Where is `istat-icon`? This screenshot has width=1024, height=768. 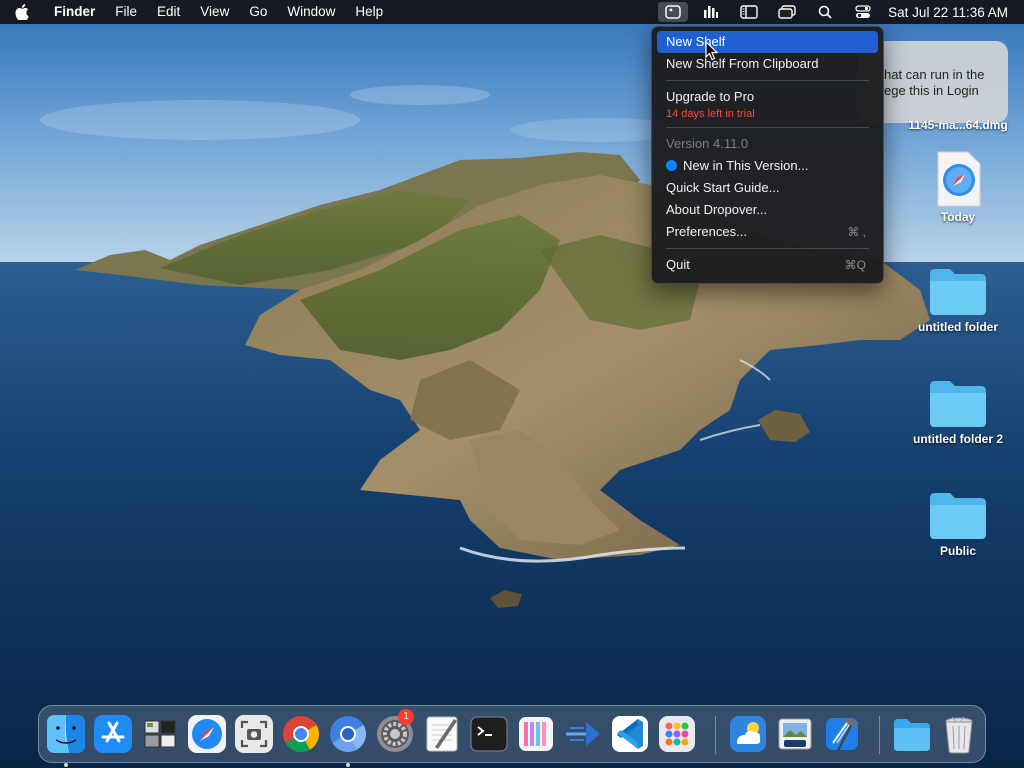
istat-icon is located at coordinates (711, 12).